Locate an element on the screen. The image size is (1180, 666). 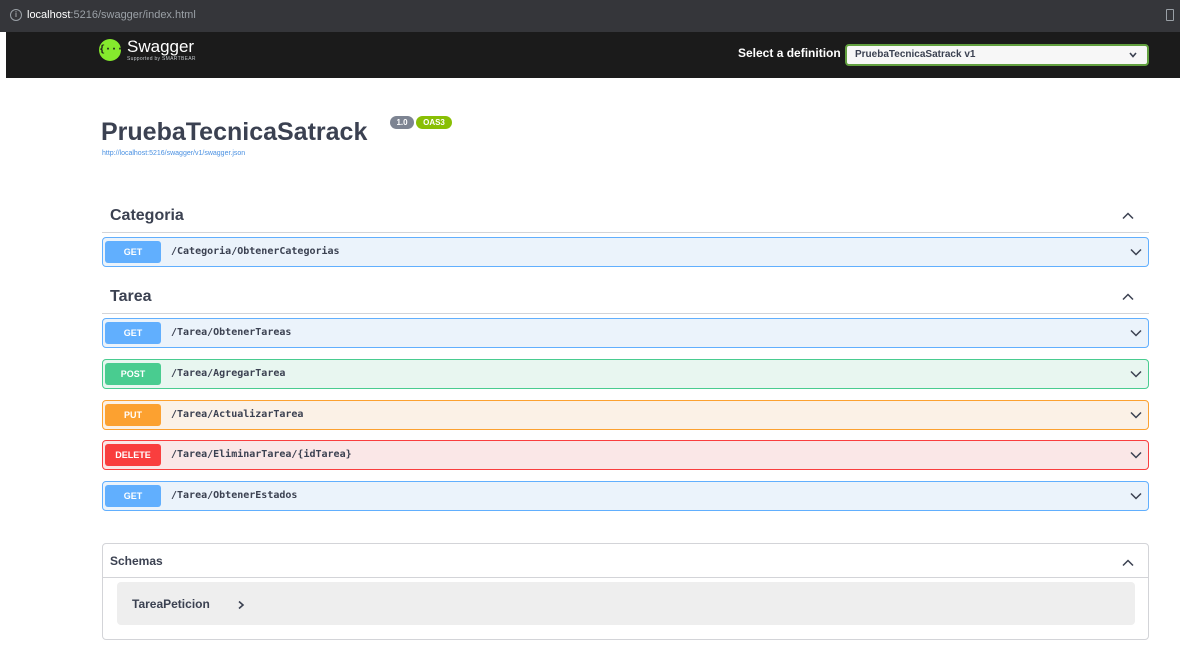
url-host: localhost is located at coordinates (49, 15).